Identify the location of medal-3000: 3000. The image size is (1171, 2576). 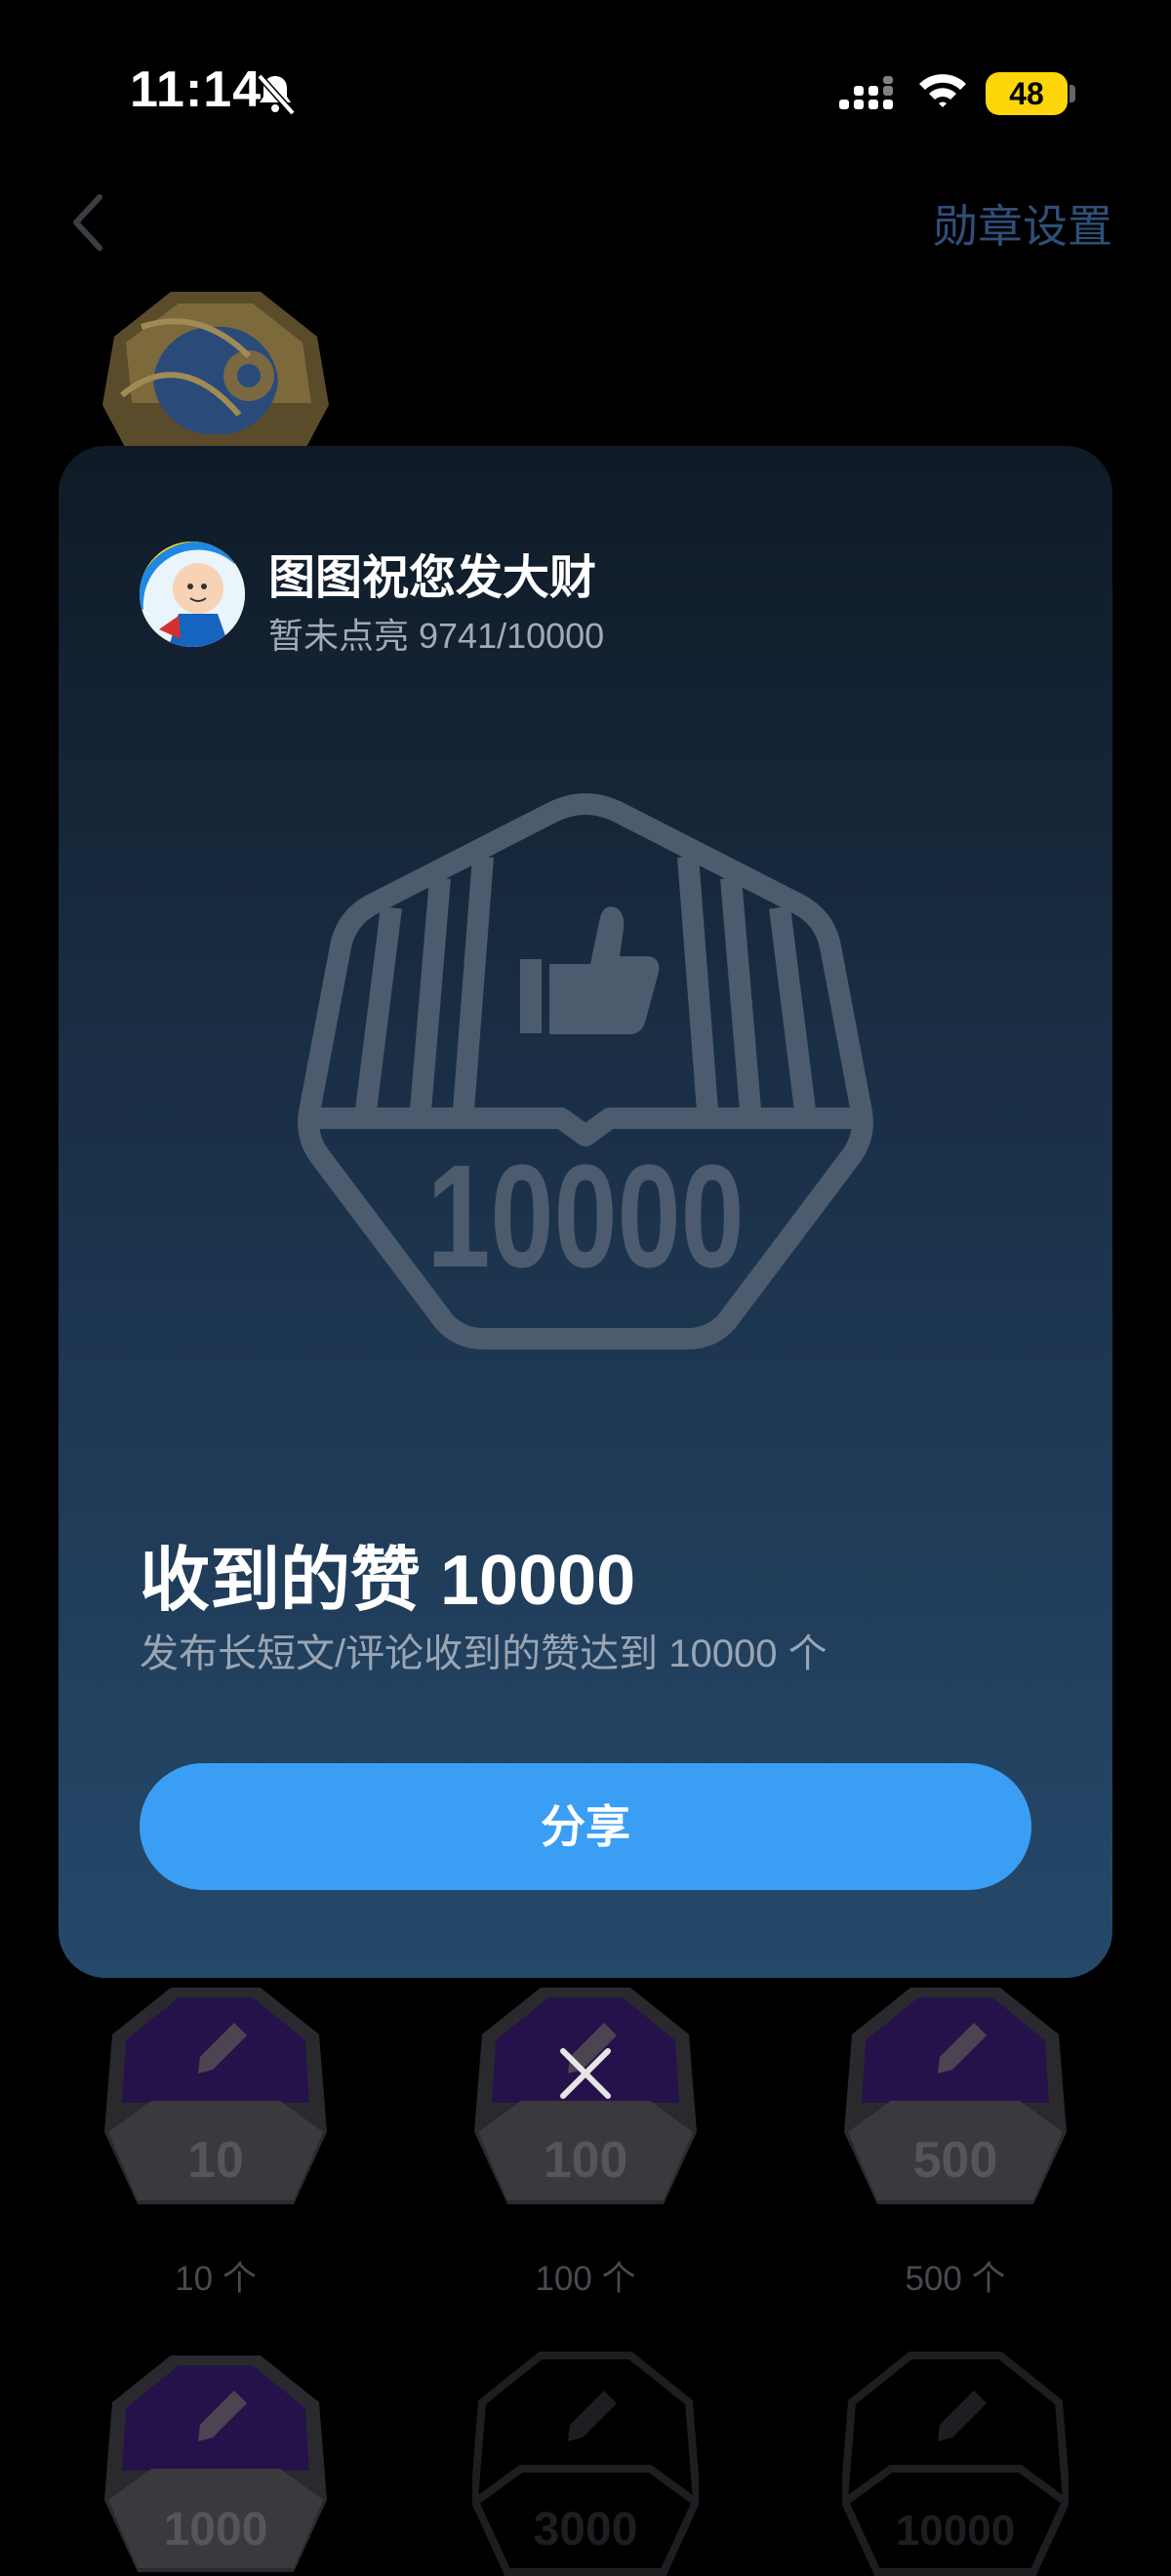
(585, 2464).